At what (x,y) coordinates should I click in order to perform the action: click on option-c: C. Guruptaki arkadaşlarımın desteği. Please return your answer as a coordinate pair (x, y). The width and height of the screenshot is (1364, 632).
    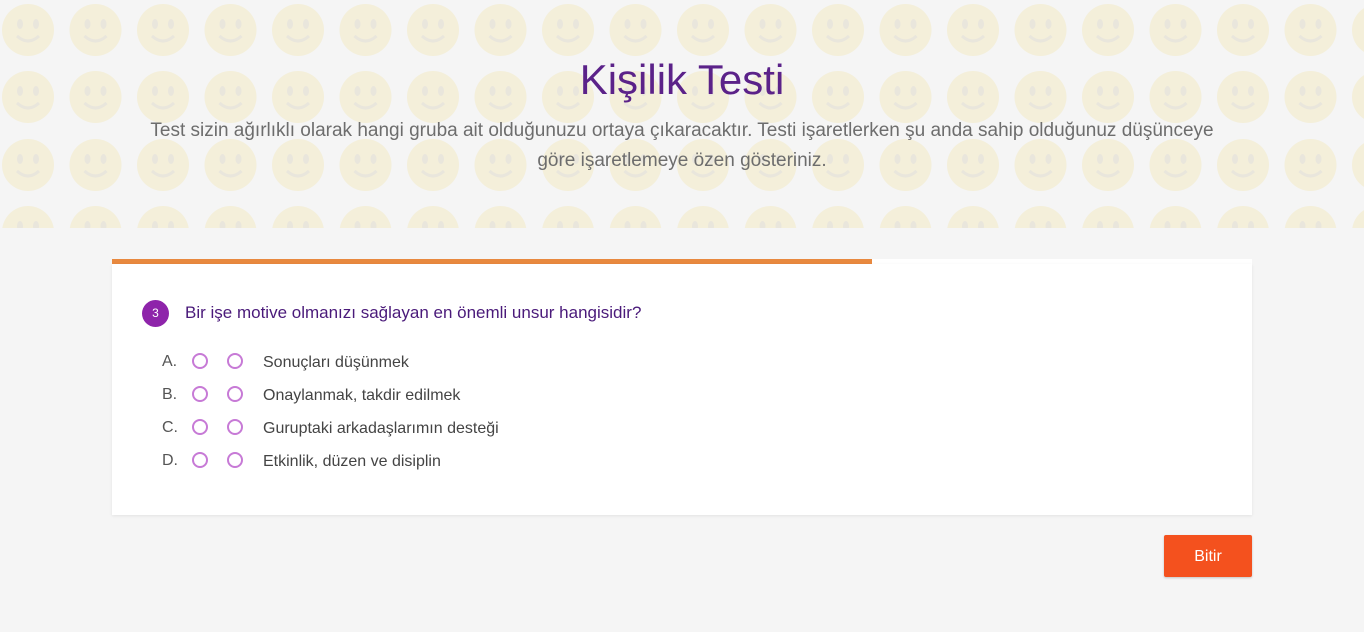
    Looking at the image, I should click on (462, 430).